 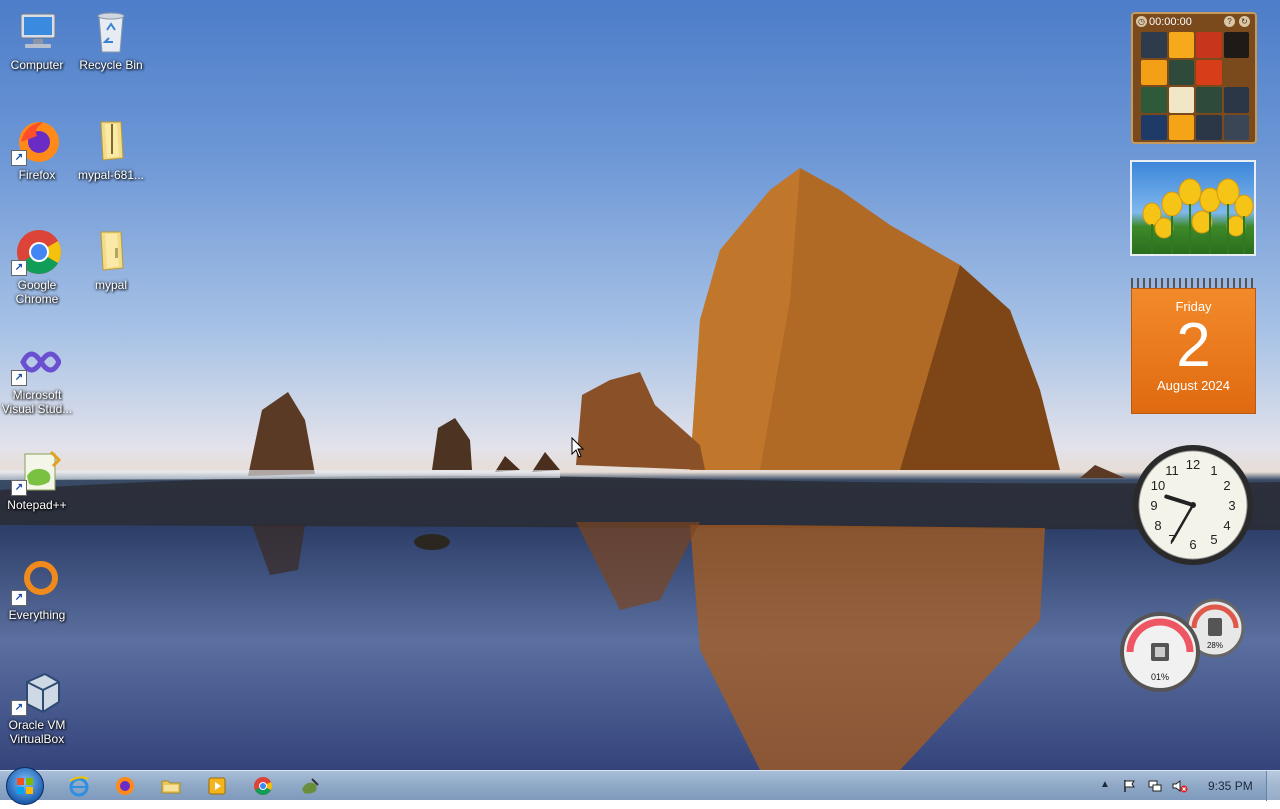 I want to click on desktop-icon-label: Recycle Bin, so click(x=111, y=65).